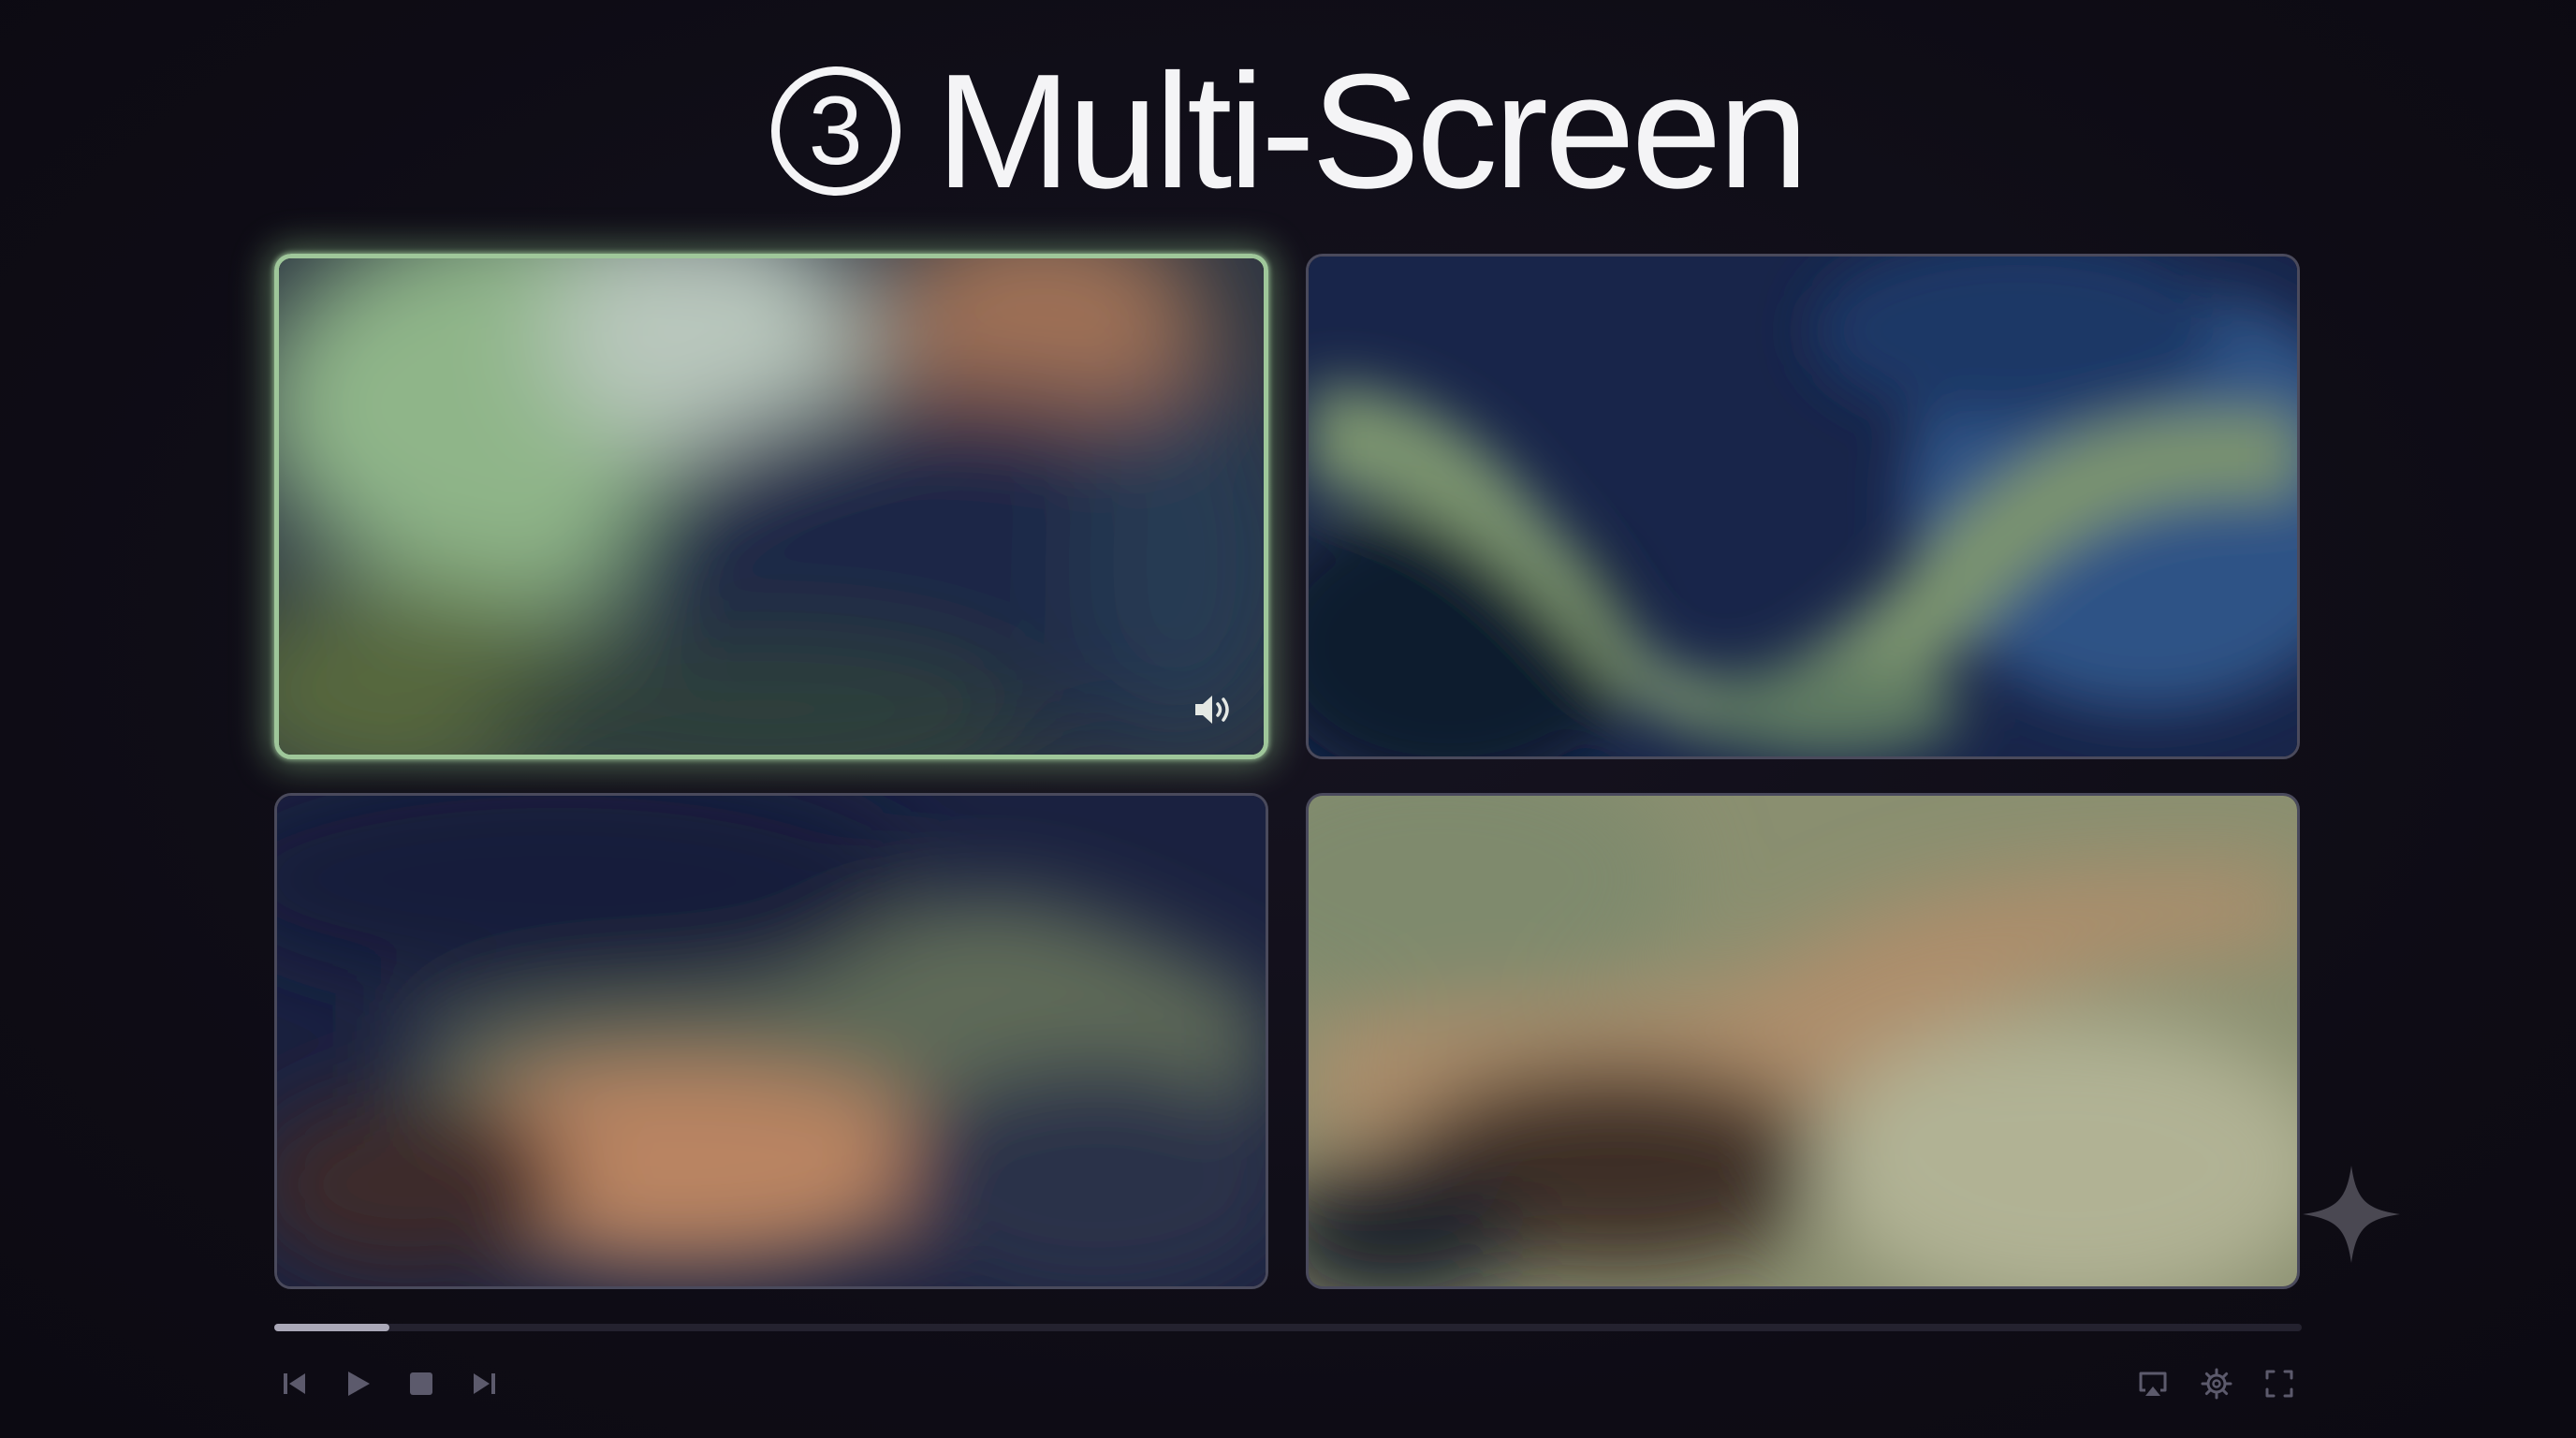  I want to click on skip-forward-button, so click(484, 1383).